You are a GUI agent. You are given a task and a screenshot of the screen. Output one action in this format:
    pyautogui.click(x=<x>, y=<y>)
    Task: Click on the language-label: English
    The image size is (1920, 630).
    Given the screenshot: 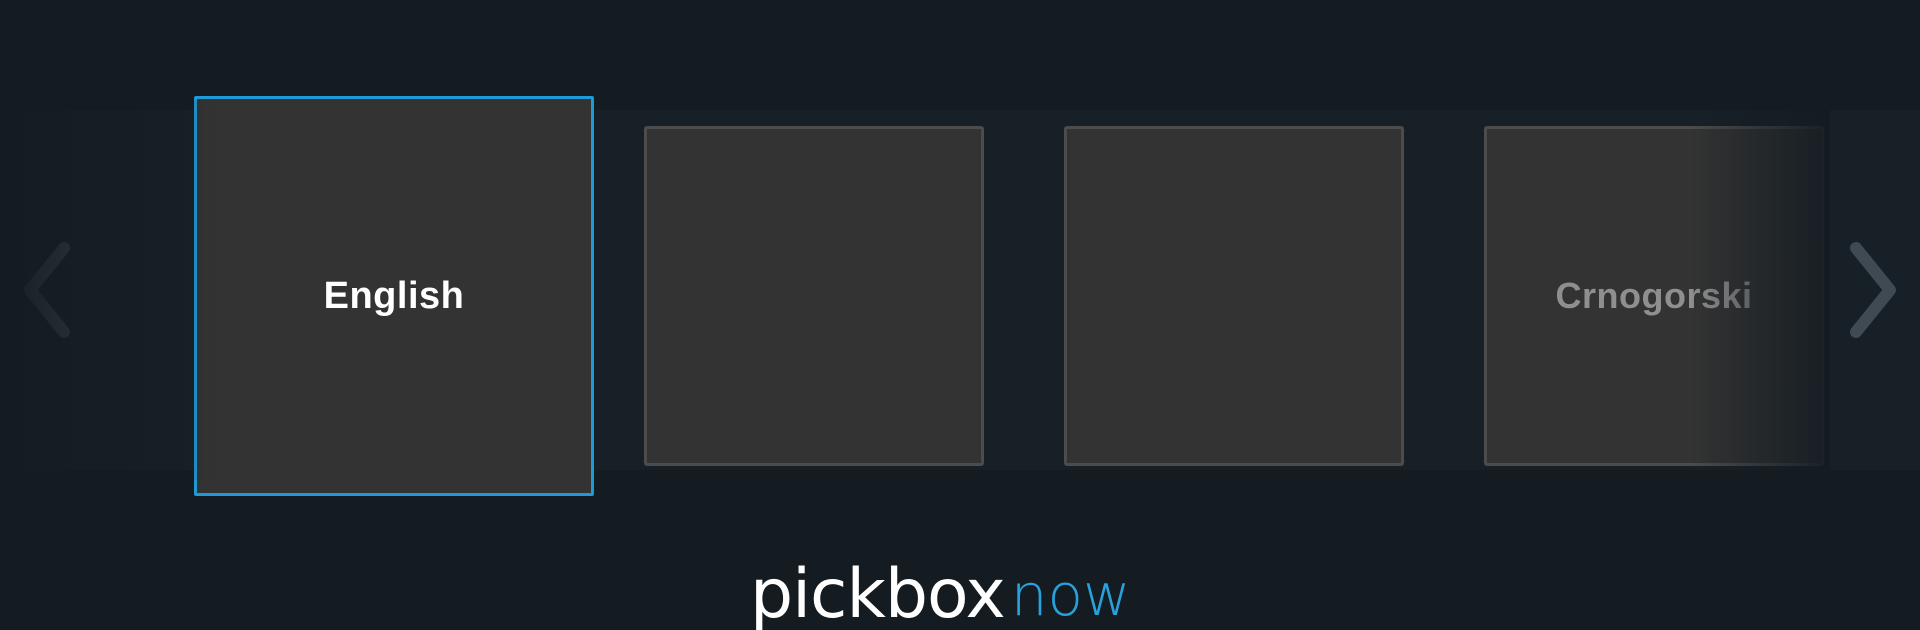 What is the action you would take?
    pyautogui.click(x=394, y=295)
    